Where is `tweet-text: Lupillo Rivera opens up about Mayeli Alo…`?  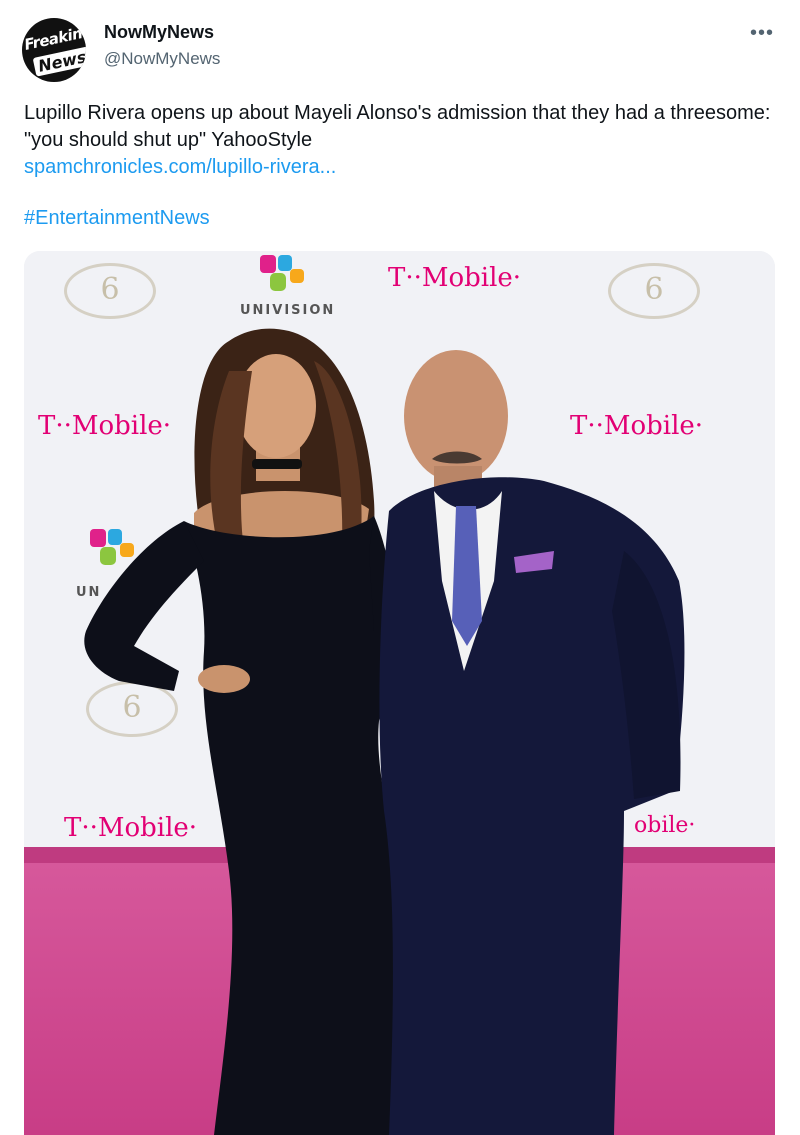 tweet-text: Lupillo Rivera opens up about Mayeli Alo… is located at coordinates (399, 140).